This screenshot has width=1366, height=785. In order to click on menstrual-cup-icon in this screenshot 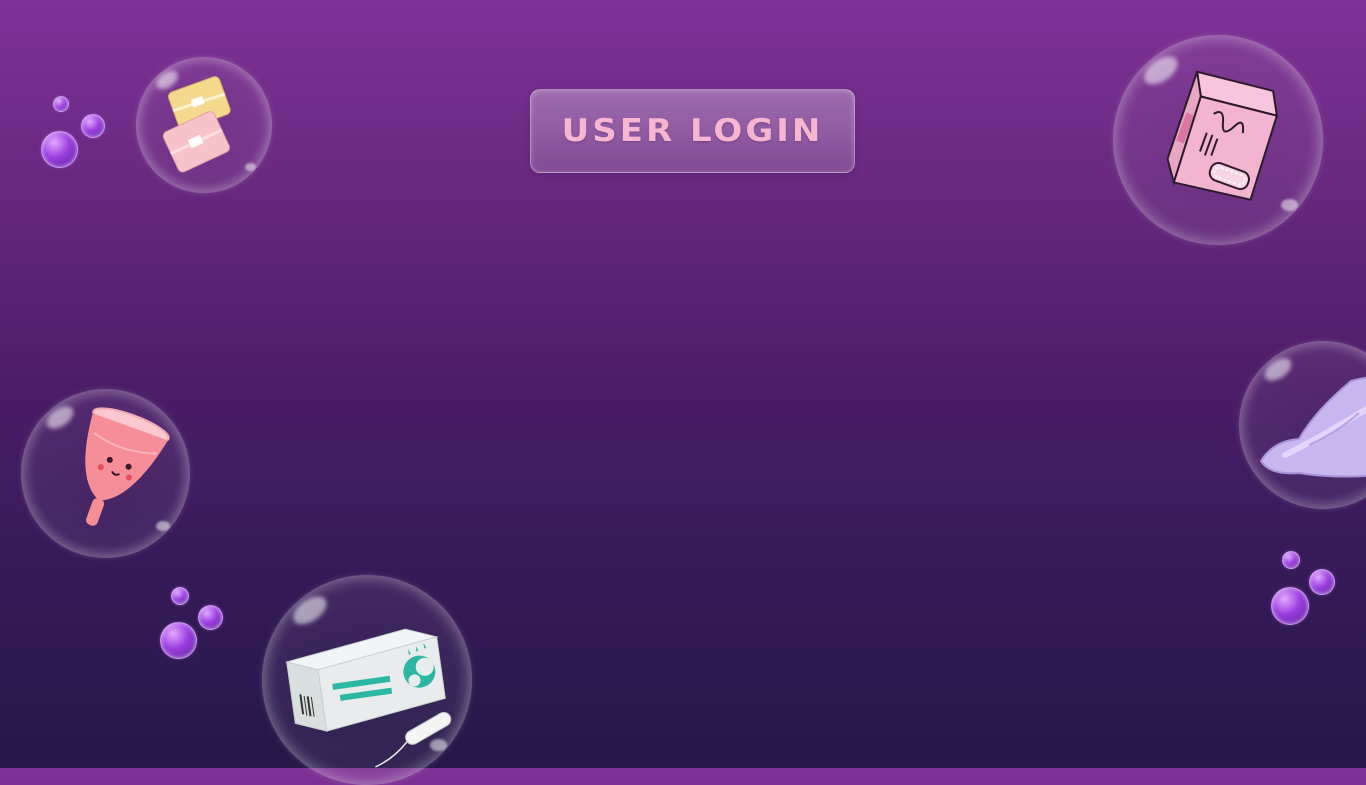, I will do `click(127, 466)`.